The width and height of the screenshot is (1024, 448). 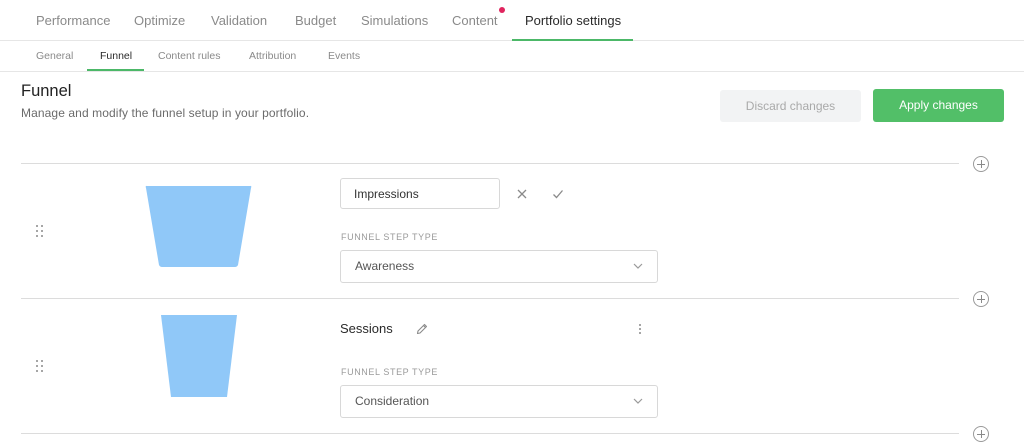 What do you see at coordinates (198, 226) in the screenshot?
I see `funnel-shape-awareness` at bounding box center [198, 226].